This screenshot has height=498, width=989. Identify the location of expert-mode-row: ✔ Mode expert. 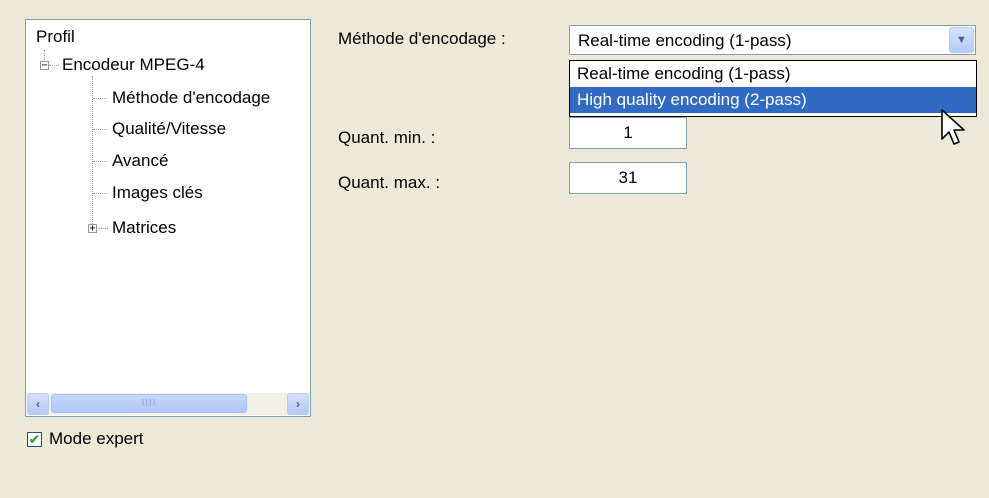
(85, 439).